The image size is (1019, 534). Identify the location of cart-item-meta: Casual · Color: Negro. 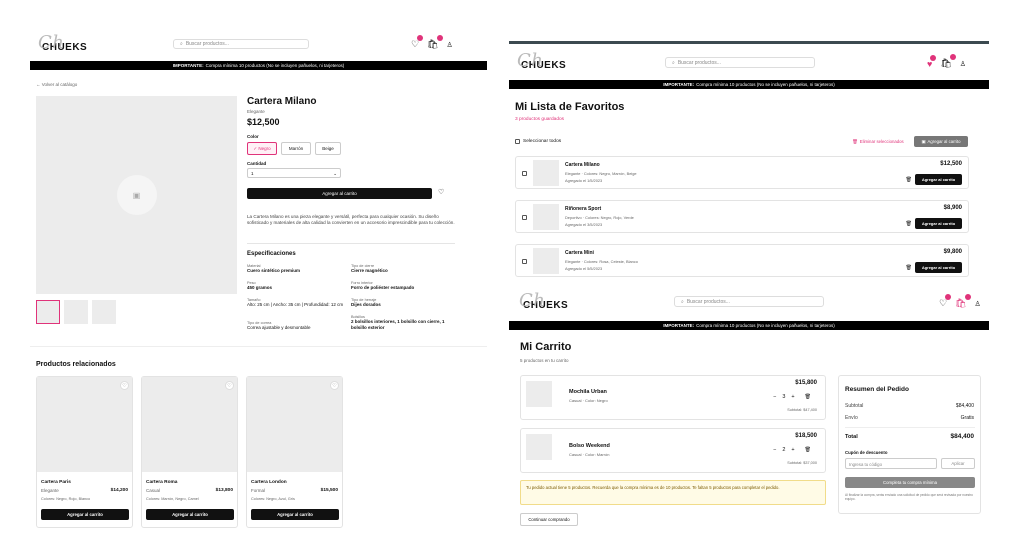
(588, 400).